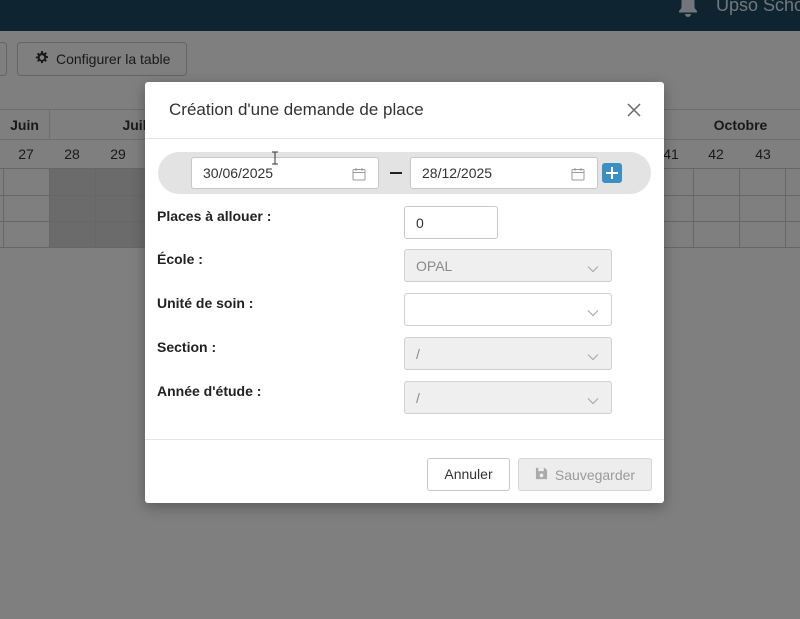 The height and width of the screenshot is (619, 800). What do you see at coordinates (541, 475) in the screenshot?
I see `floppy-disk-icon` at bounding box center [541, 475].